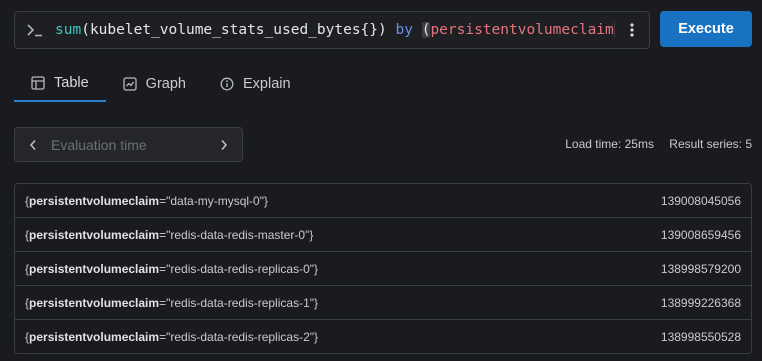 This screenshot has width=762, height=361. I want to click on tab-bar: Table Graph Explain, so click(161, 84).